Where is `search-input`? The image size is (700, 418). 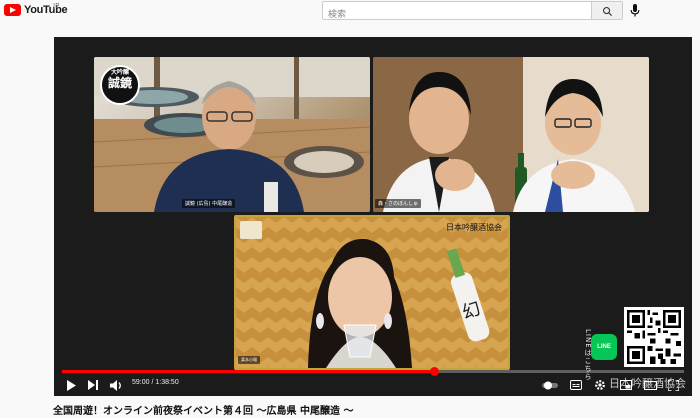
search-input is located at coordinates (457, 15).